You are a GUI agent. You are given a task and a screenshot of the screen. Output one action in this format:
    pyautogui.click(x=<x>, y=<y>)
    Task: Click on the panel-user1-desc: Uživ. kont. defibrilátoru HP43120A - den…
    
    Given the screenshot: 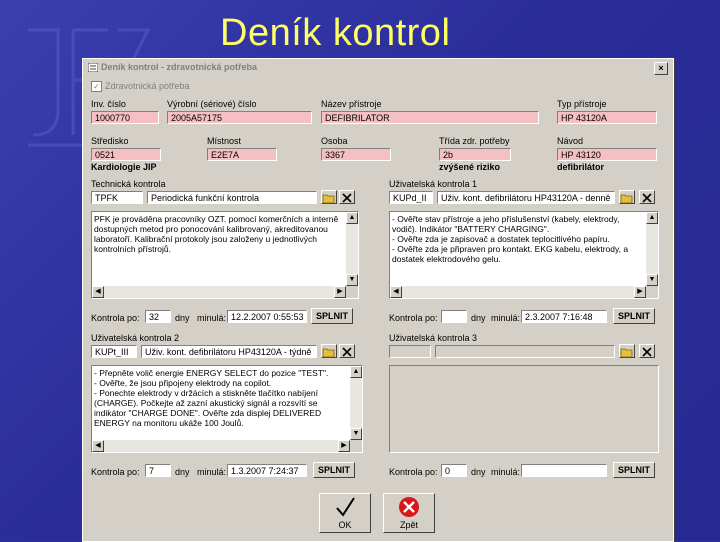 What is the action you would take?
    pyautogui.click(x=526, y=197)
    